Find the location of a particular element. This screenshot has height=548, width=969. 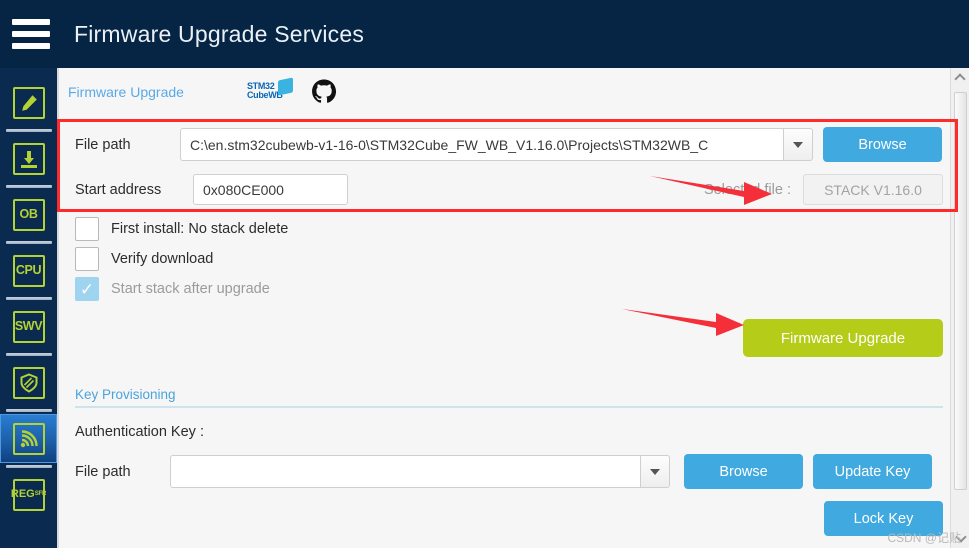

register-icon: REG SFR is located at coordinates (28, 494).